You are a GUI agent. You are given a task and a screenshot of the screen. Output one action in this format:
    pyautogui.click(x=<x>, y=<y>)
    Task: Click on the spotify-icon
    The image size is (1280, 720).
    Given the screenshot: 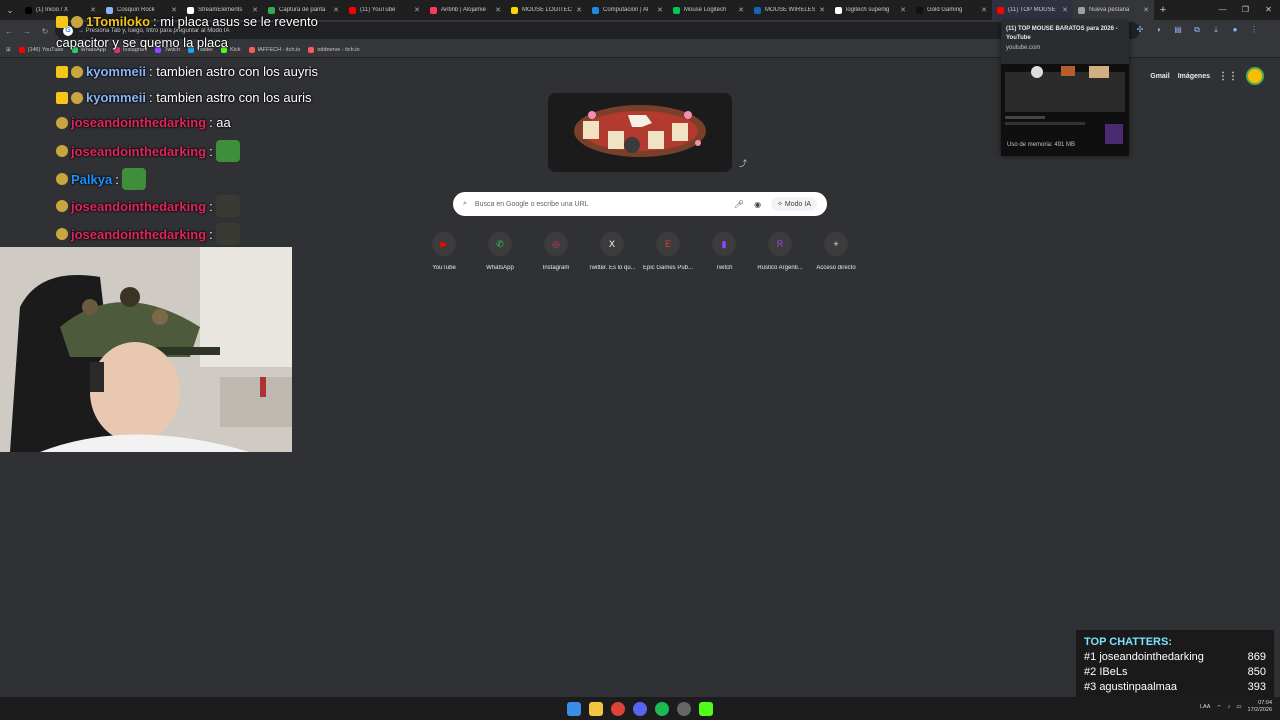 What is the action you would take?
    pyautogui.click(x=662, y=708)
    